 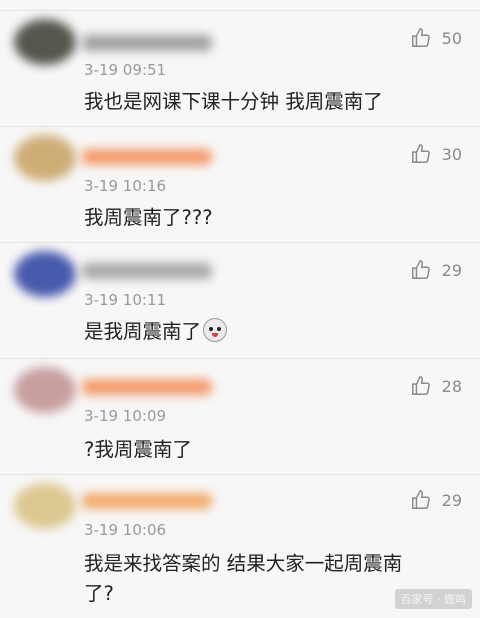 What do you see at coordinates (451, 386) in the screenshot?
I see `like-count: 28` at bounding box center [451, 386].